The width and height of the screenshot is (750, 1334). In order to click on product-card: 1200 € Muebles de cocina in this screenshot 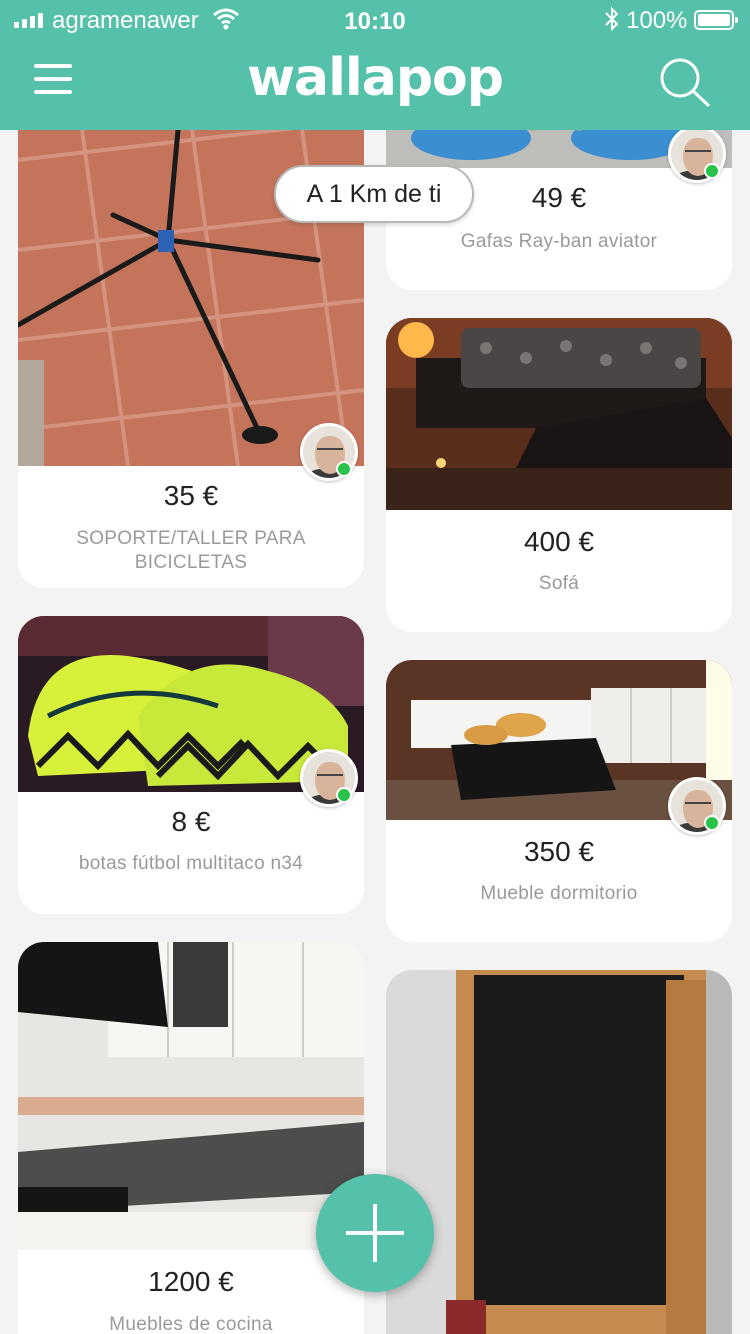, I will do `click(191, 1138)`.